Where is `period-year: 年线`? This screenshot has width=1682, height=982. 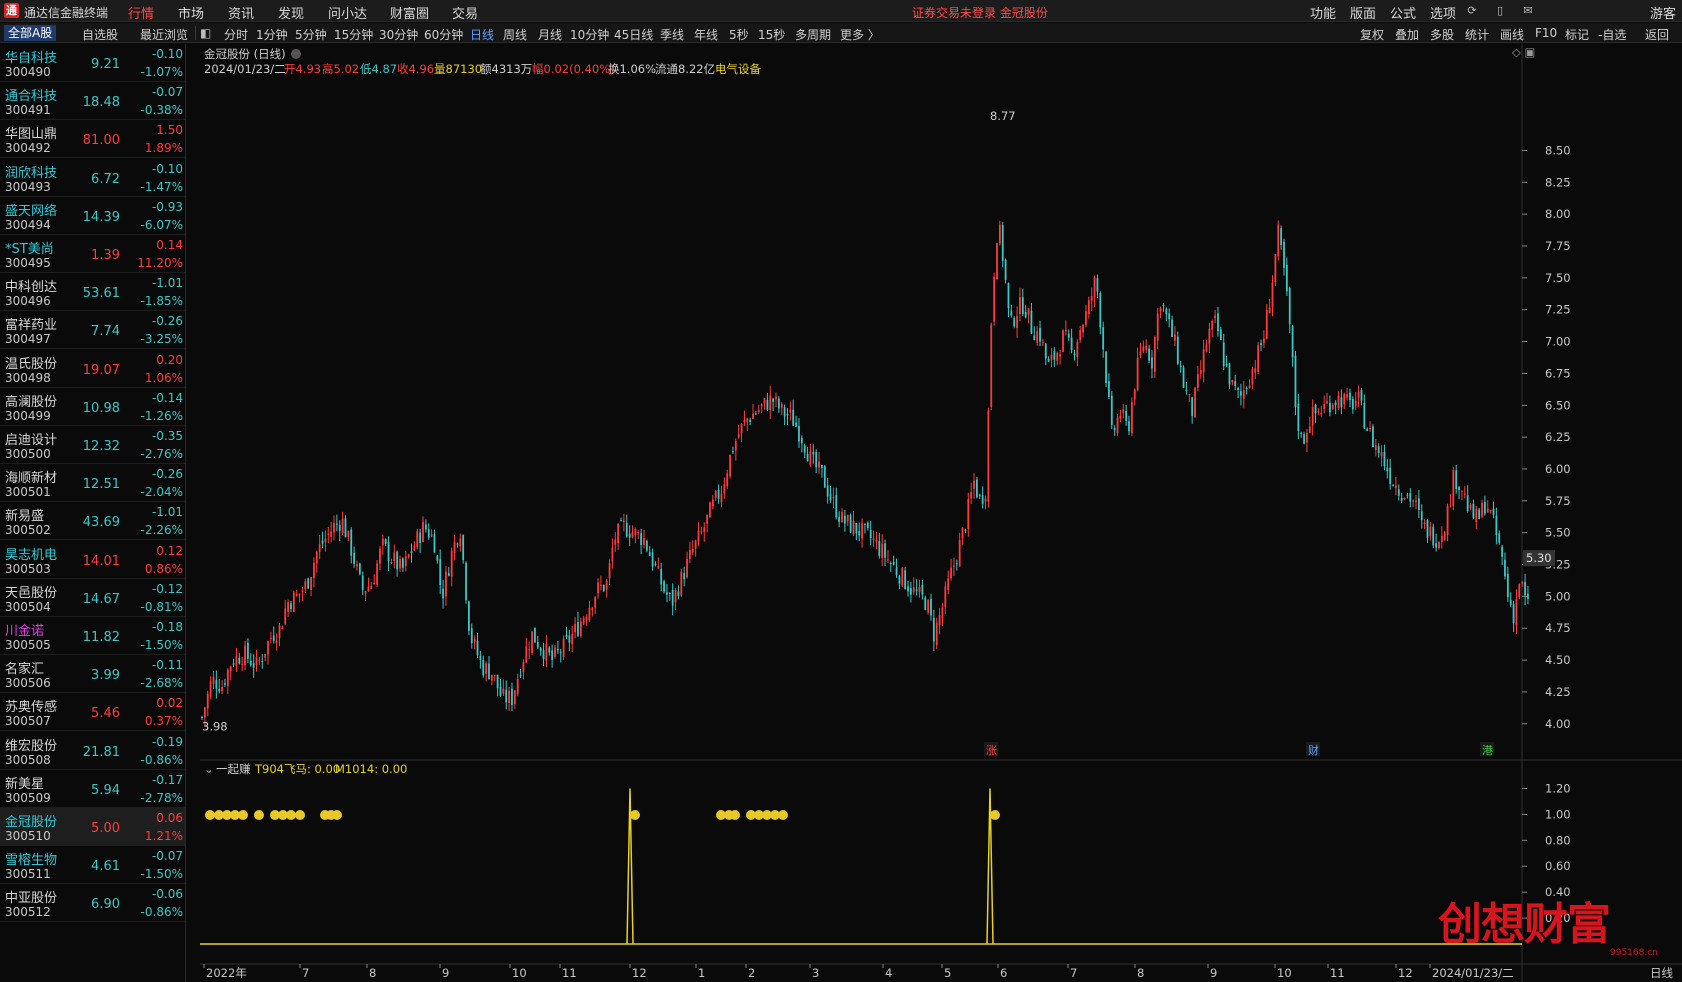
period-year: 年线 is located at coordinates (706, 34).